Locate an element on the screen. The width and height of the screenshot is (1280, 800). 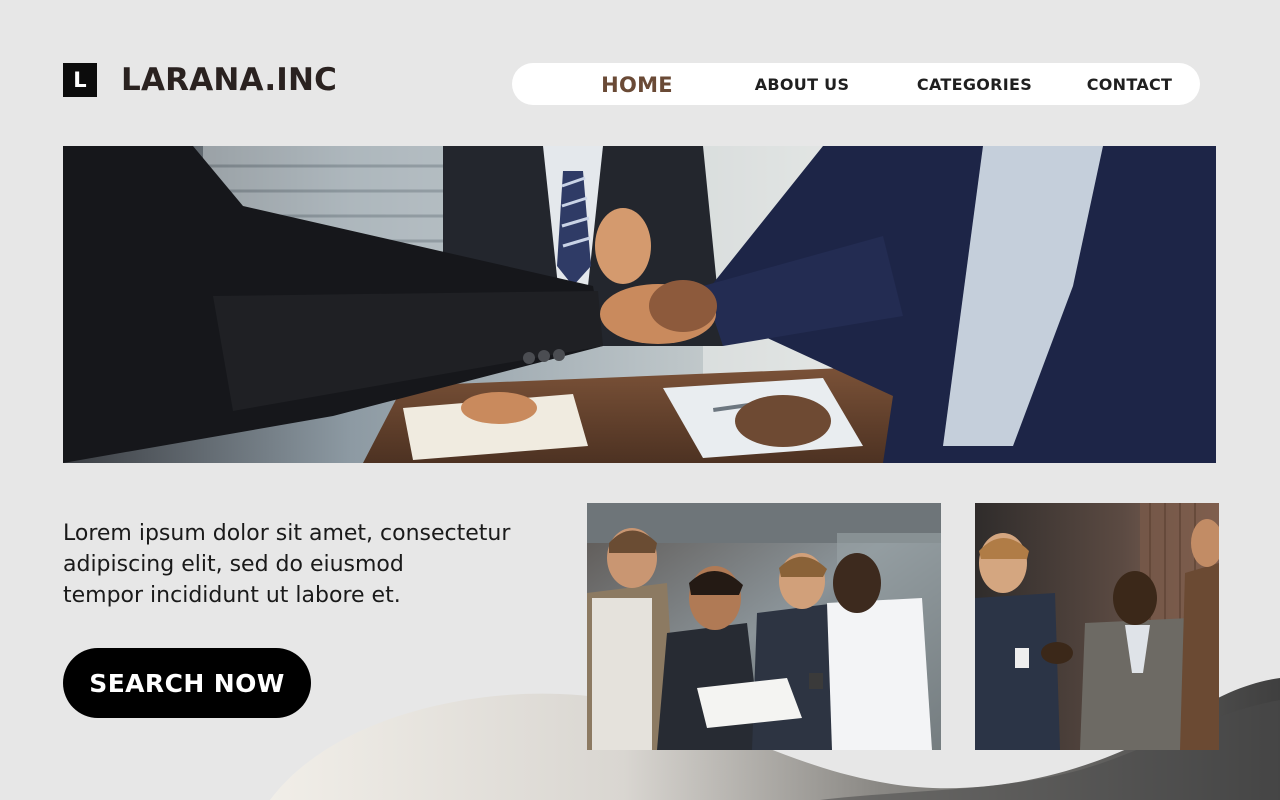
intro-line-1: Lorem ipsum dolor sit amet, consectetur is located at coordinates (287, 533).